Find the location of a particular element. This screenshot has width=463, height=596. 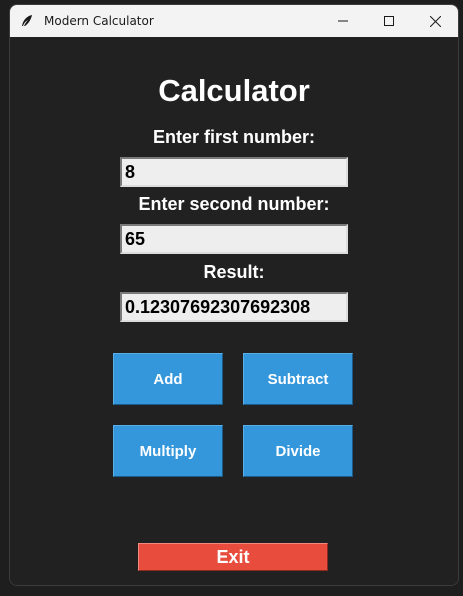

result-field is located at coordinates (234, 307).